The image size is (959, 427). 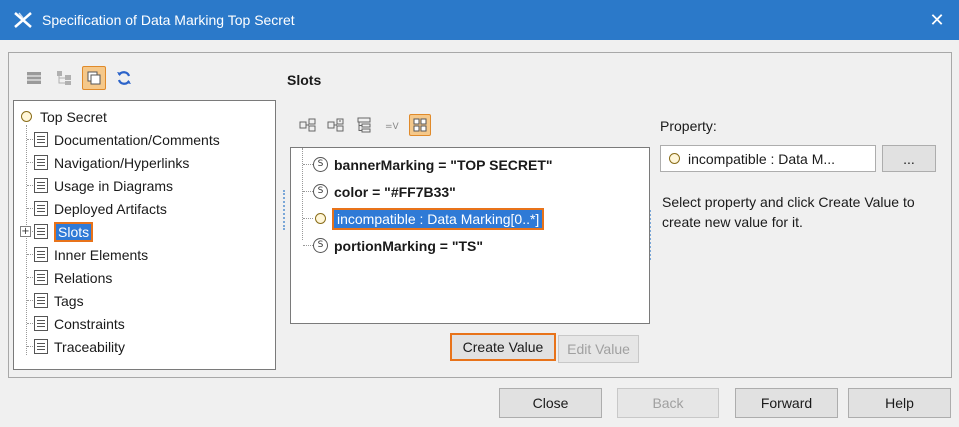 What do you see at coordinates (168, 20) in the screenshot?
I see `window-title: Specification of Data Marking Top Secret` at bounding box center [168, 20].